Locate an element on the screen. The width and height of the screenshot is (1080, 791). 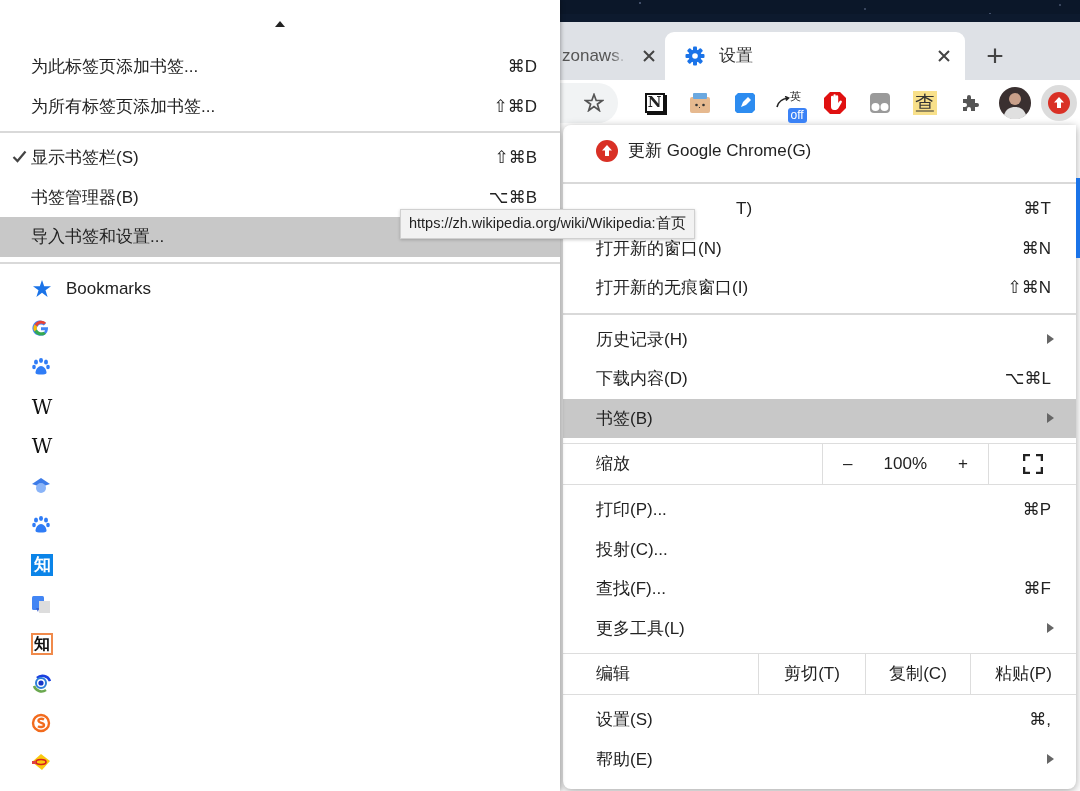
edit-label: 编辑 is located at coordinates (613, 674).